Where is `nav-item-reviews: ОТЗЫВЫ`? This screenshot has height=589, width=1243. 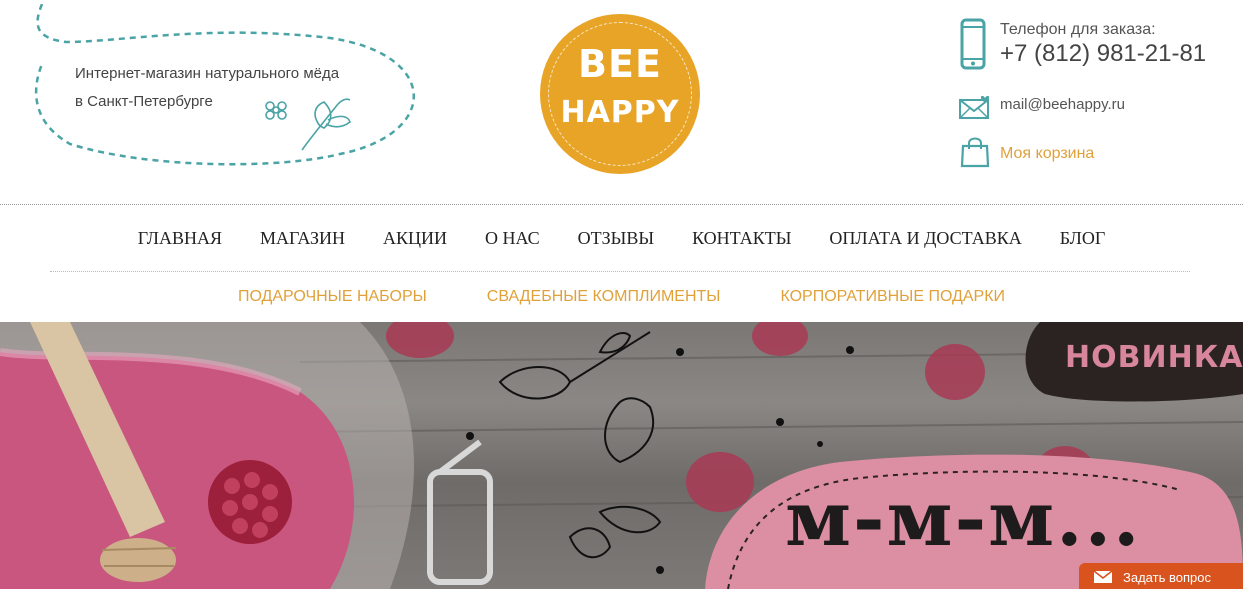
nav-item-reviews: ОТЗЫВЫ is located at coordinates (616, 238).